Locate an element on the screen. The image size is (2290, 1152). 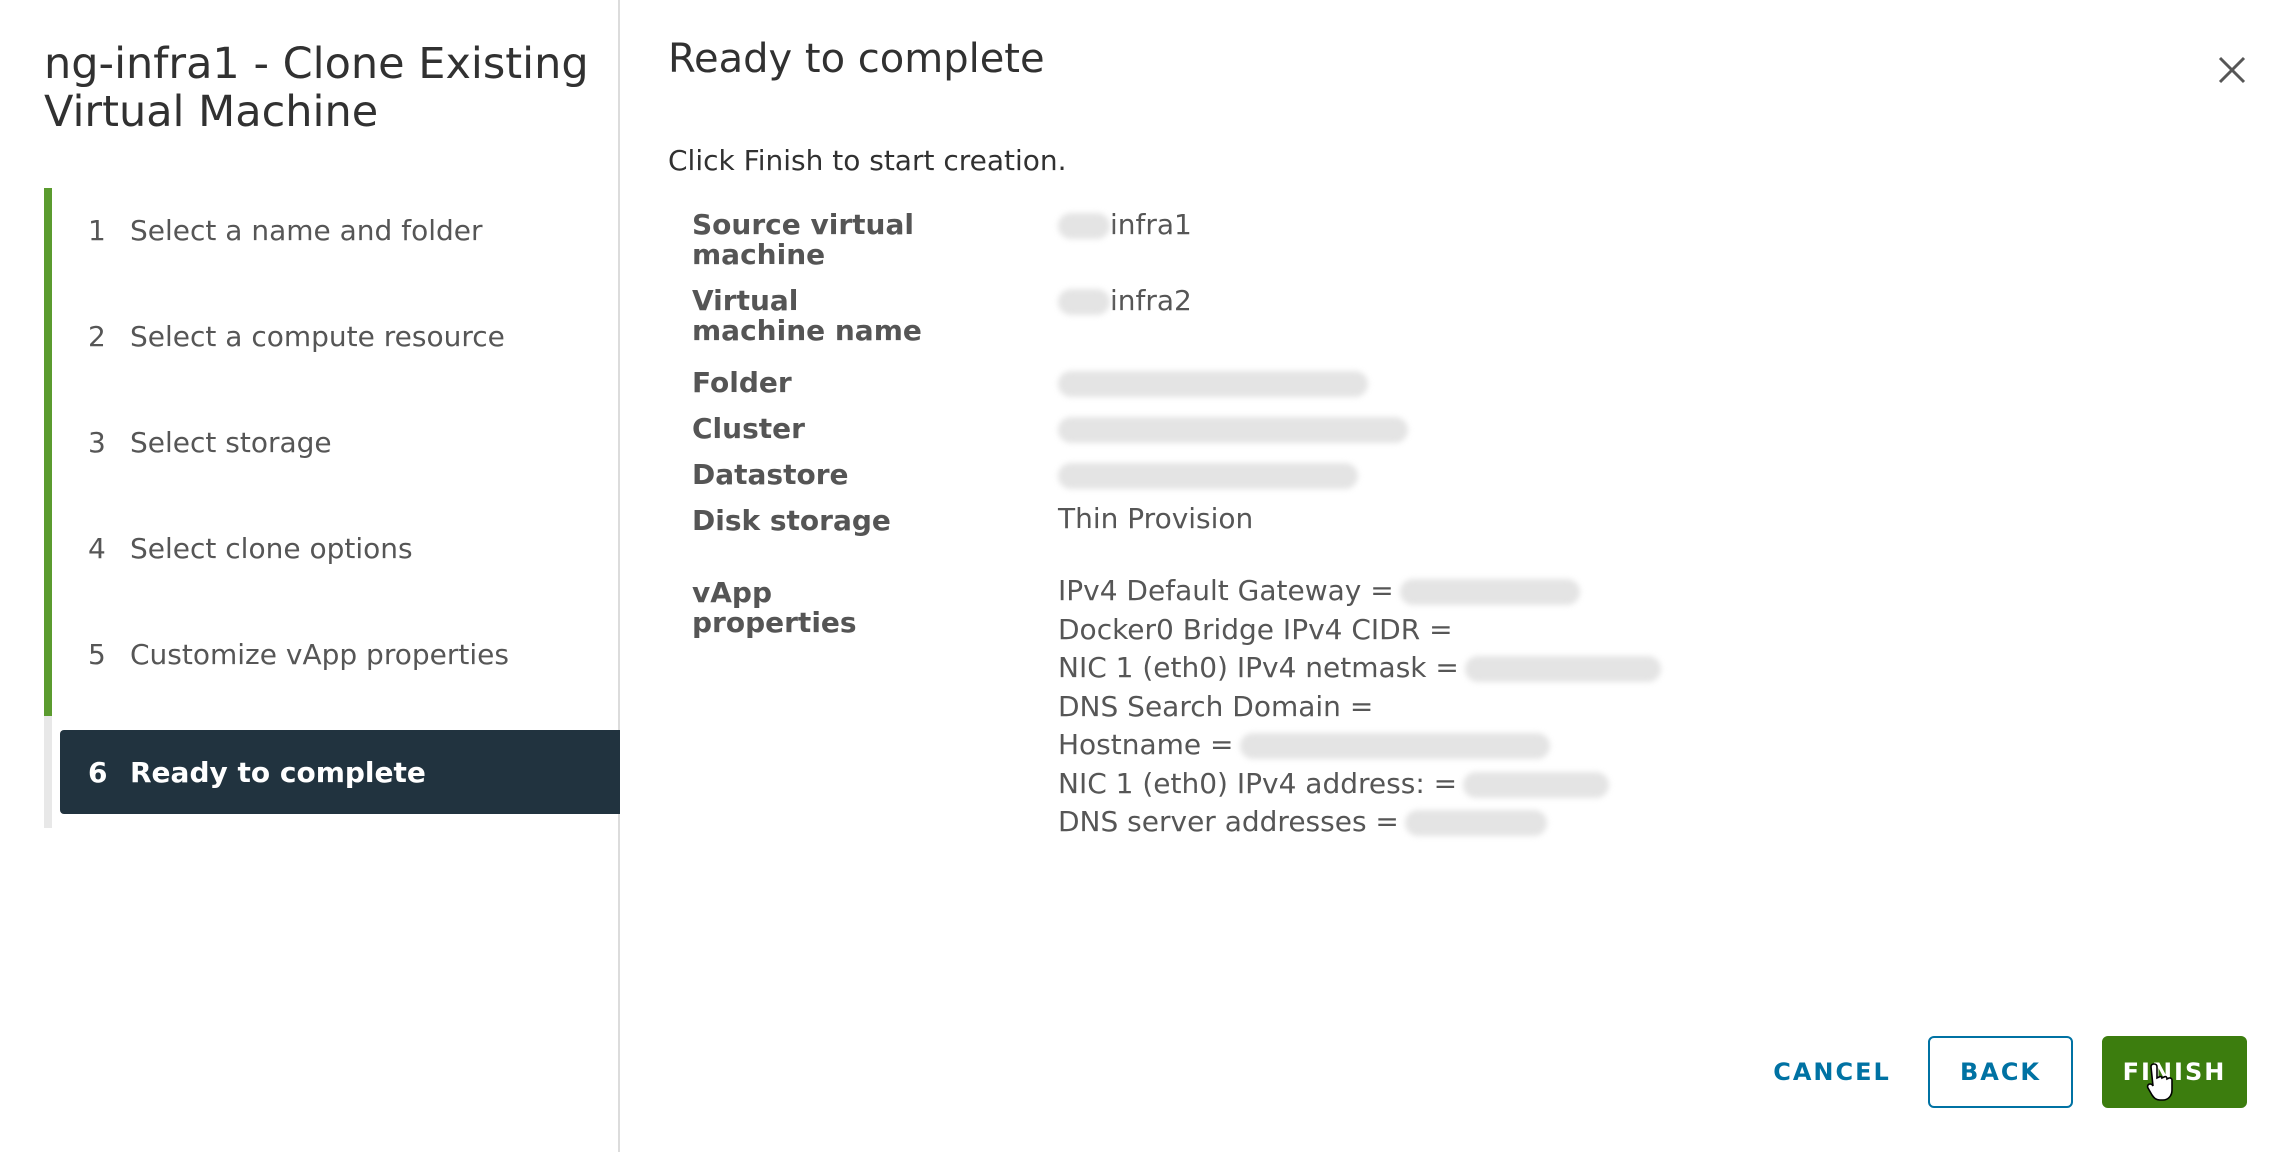
page-title: Ready to complete is located at coordinates (856, 59).